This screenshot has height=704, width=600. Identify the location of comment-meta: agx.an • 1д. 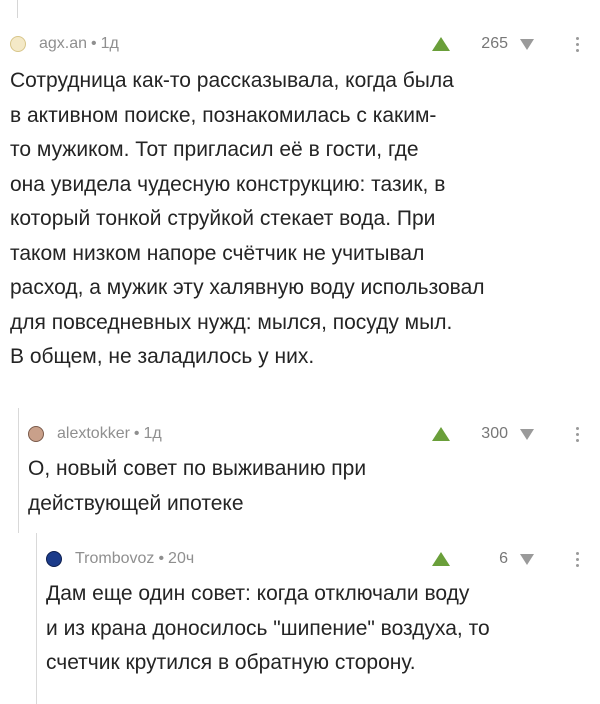
(79, 44).